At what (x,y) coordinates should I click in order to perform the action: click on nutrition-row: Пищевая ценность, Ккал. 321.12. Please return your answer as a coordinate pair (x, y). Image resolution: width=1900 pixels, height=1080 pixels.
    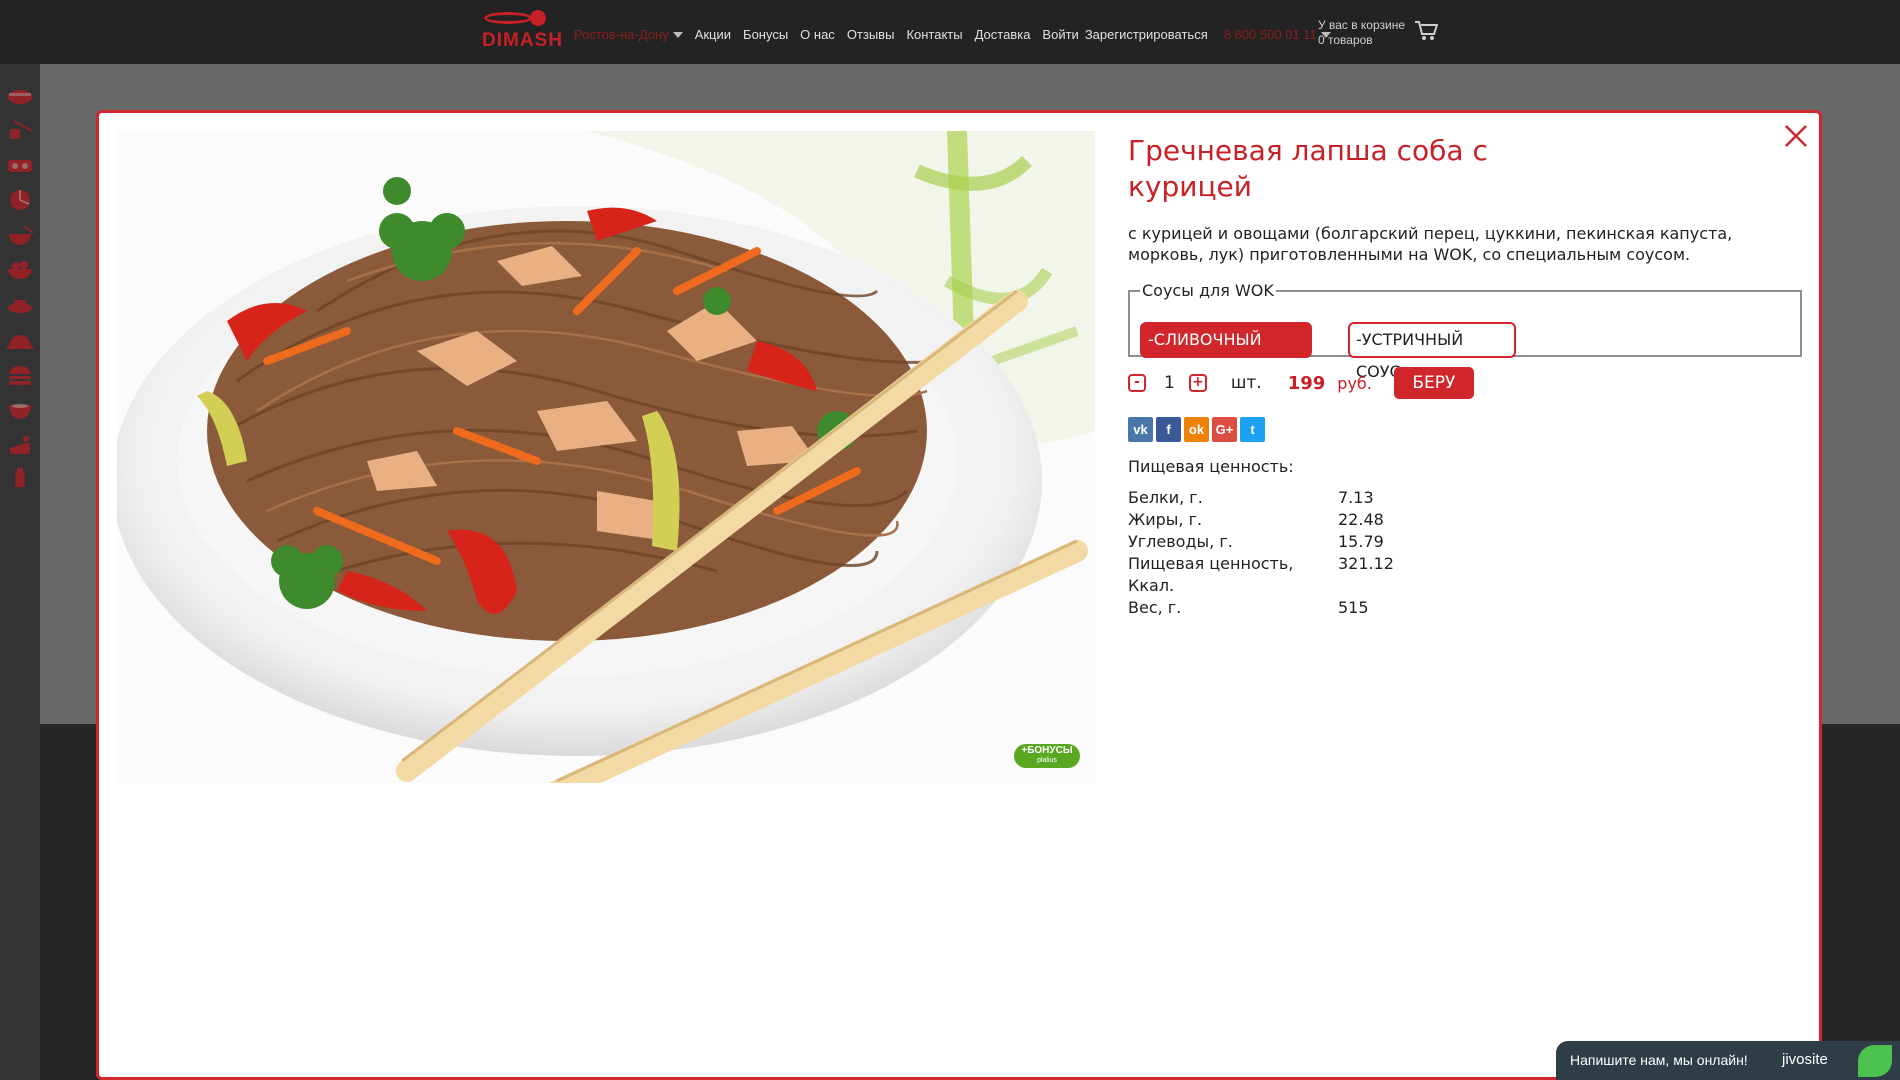
    Looking at the image, I should click on (1261, 575).